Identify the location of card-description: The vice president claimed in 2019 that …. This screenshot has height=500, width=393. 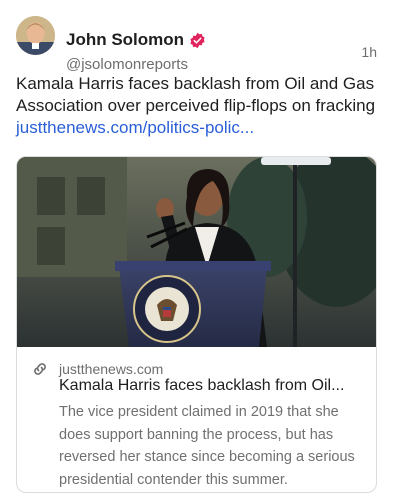
(207, 446).